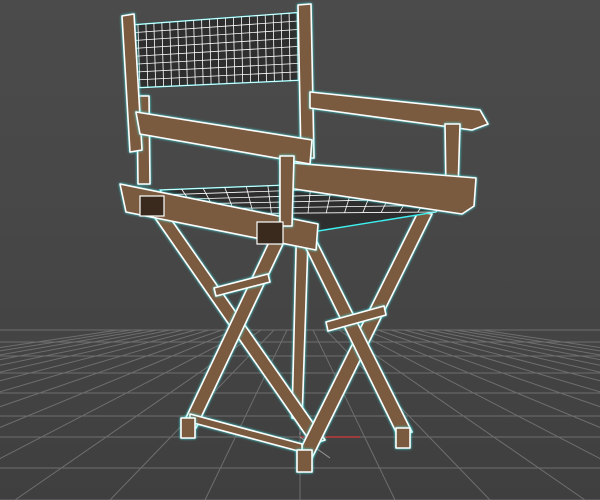 This screenshot has height=500, width=600. Describe the element at coordinates (218, 50) in the screenshot. I see `back-canvas` at that location.